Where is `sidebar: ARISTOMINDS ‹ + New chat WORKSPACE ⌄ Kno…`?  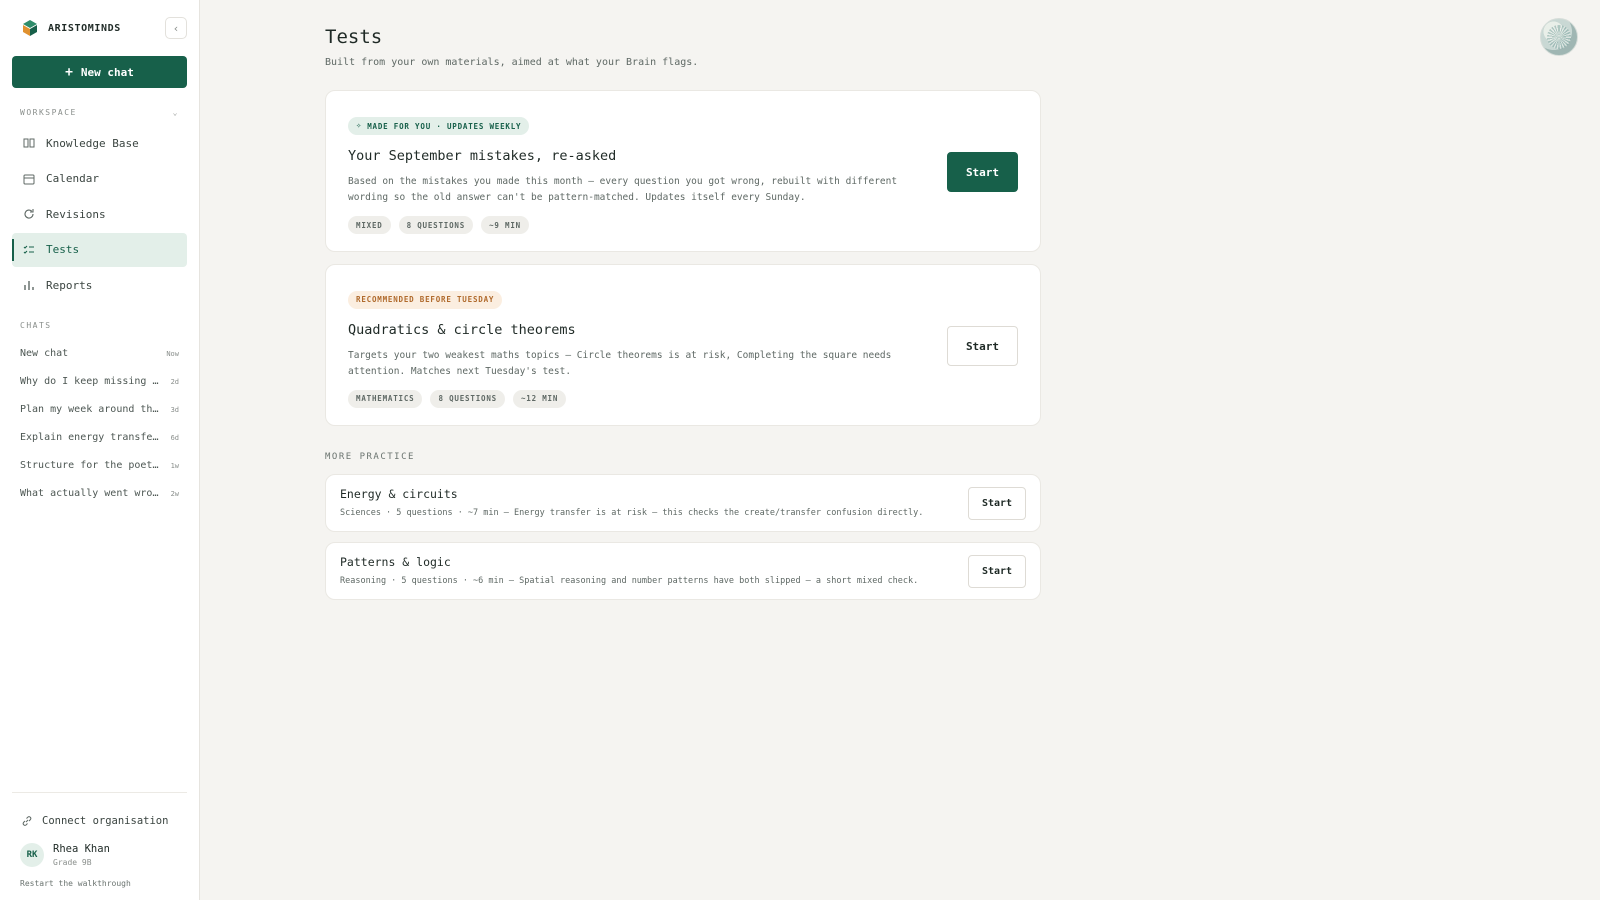
sidebar: ARISTOMINDS ‹ + New chat WORKSPACE ⌄ Kno… is located at coordinates (100, 450).